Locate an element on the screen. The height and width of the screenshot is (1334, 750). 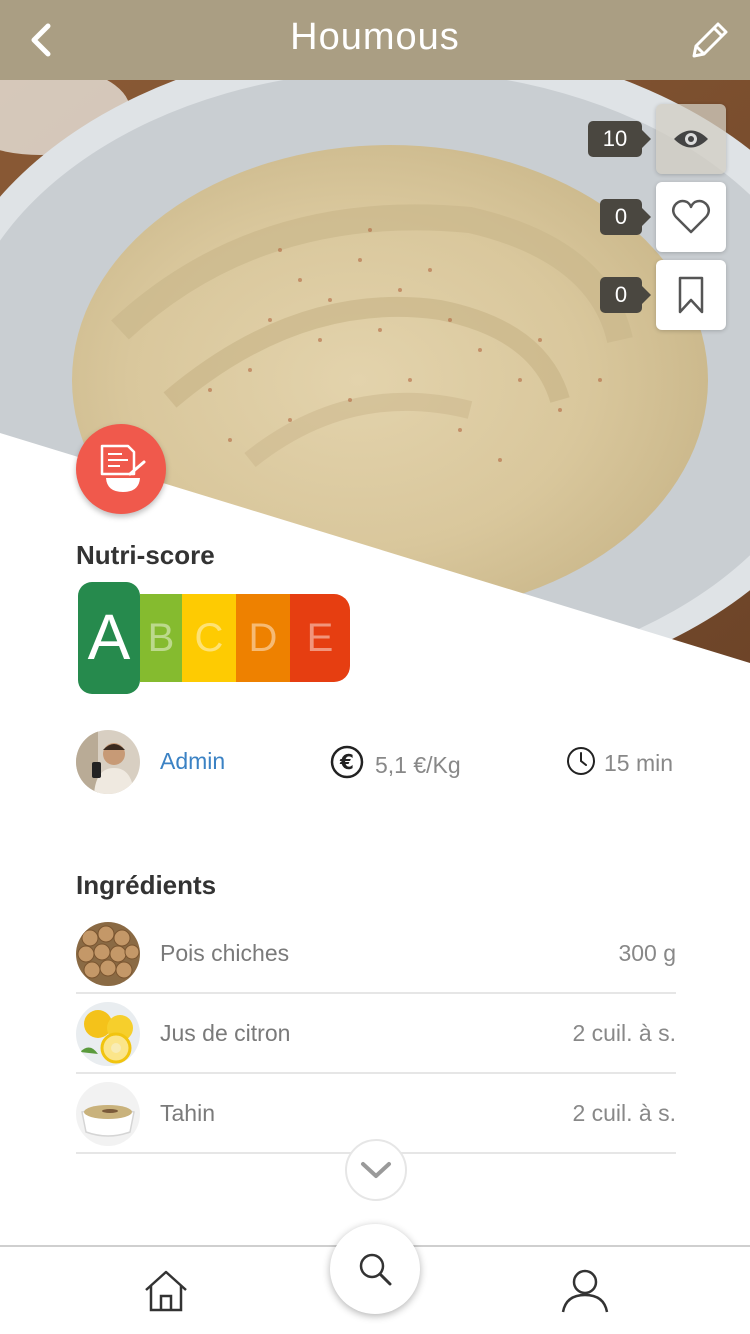
ingredient-name: Tahin is located at coordinates (187, 1113).